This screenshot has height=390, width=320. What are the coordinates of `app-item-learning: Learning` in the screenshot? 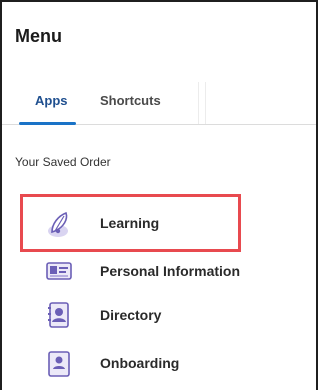 It's located at (152, 224).